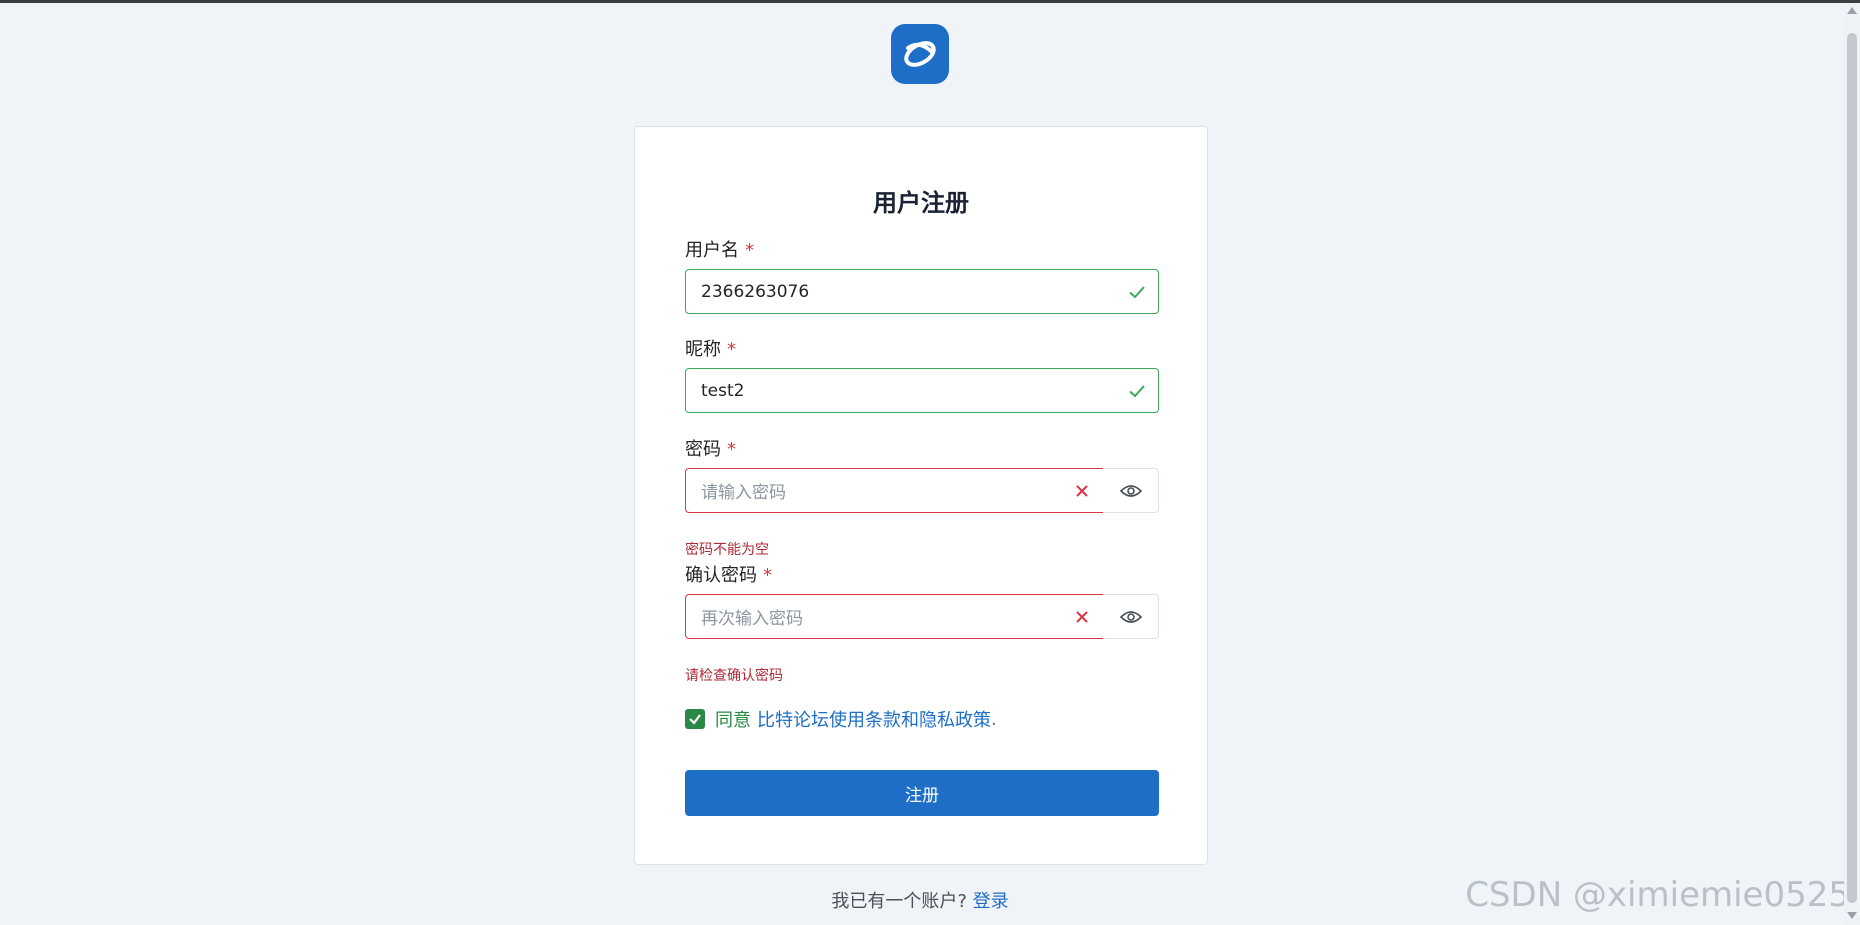 The image size is (1860, 925). I want to click on show-password-button, so click(1131, 490).